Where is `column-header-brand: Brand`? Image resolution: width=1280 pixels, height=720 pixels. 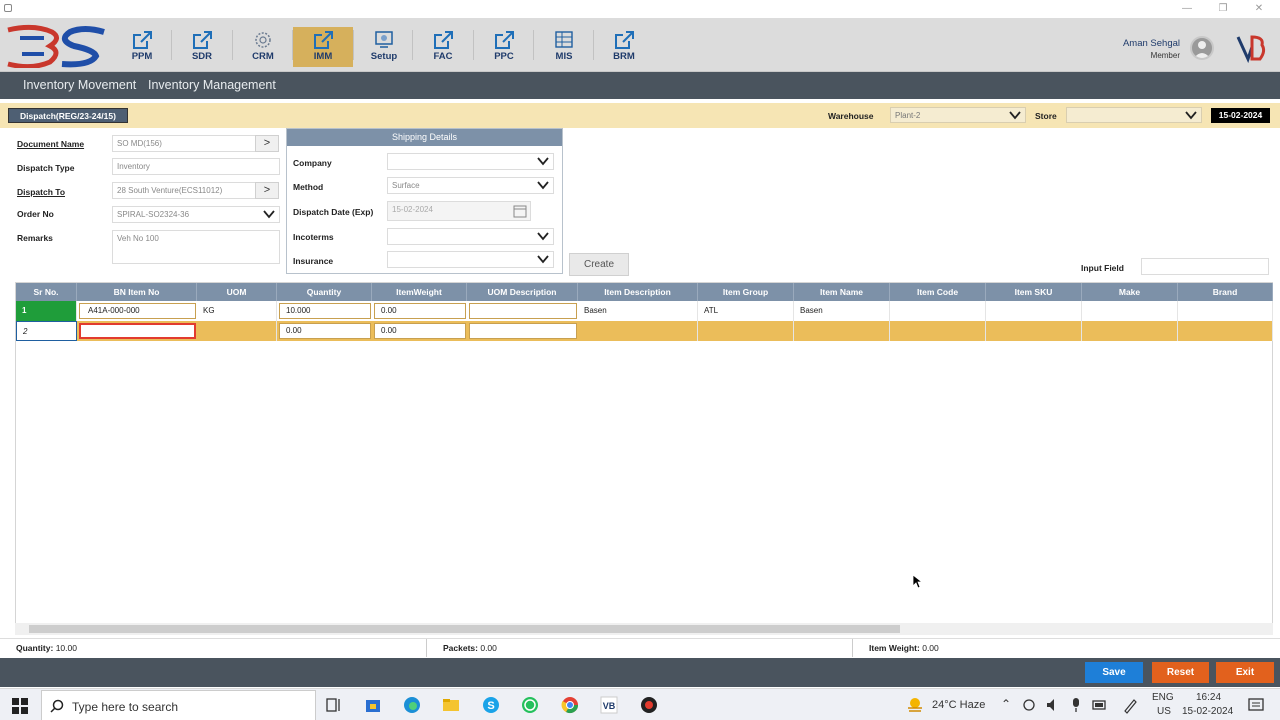 column-header-brand: Brand is located at coordinates (1225, 292).